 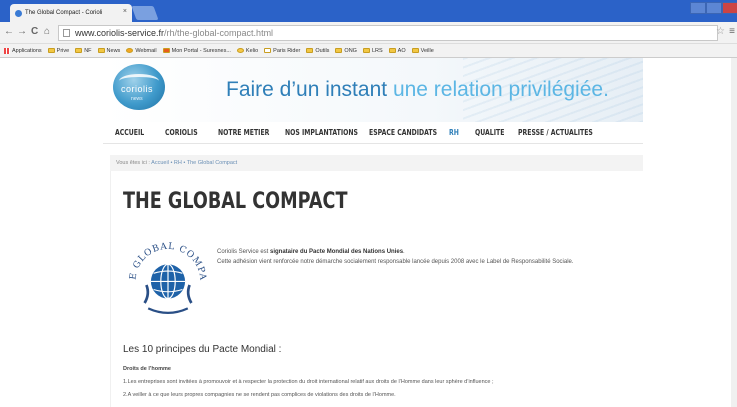 I want to click on intro-lead: Coriolis Service est, so click(x=244, y=252).